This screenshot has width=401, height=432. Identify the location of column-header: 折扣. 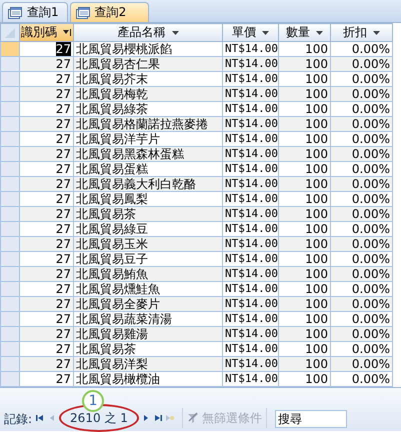
(361, 33).